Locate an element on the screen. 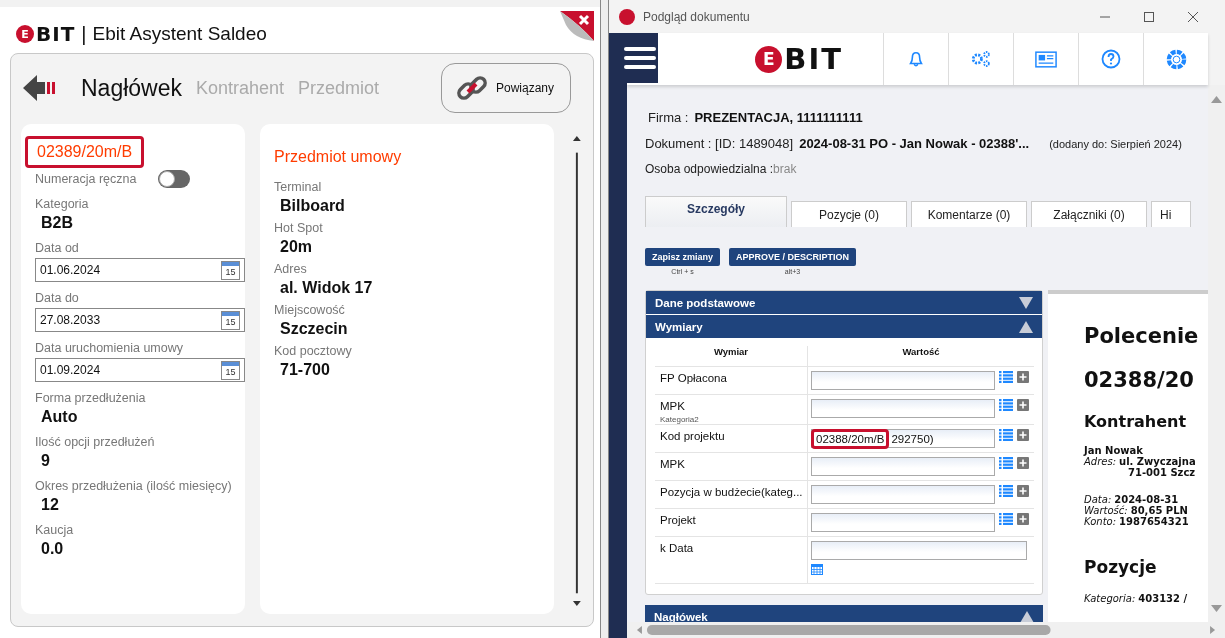  field-label: Kod pocztowy is located at coordinates (313, 351).